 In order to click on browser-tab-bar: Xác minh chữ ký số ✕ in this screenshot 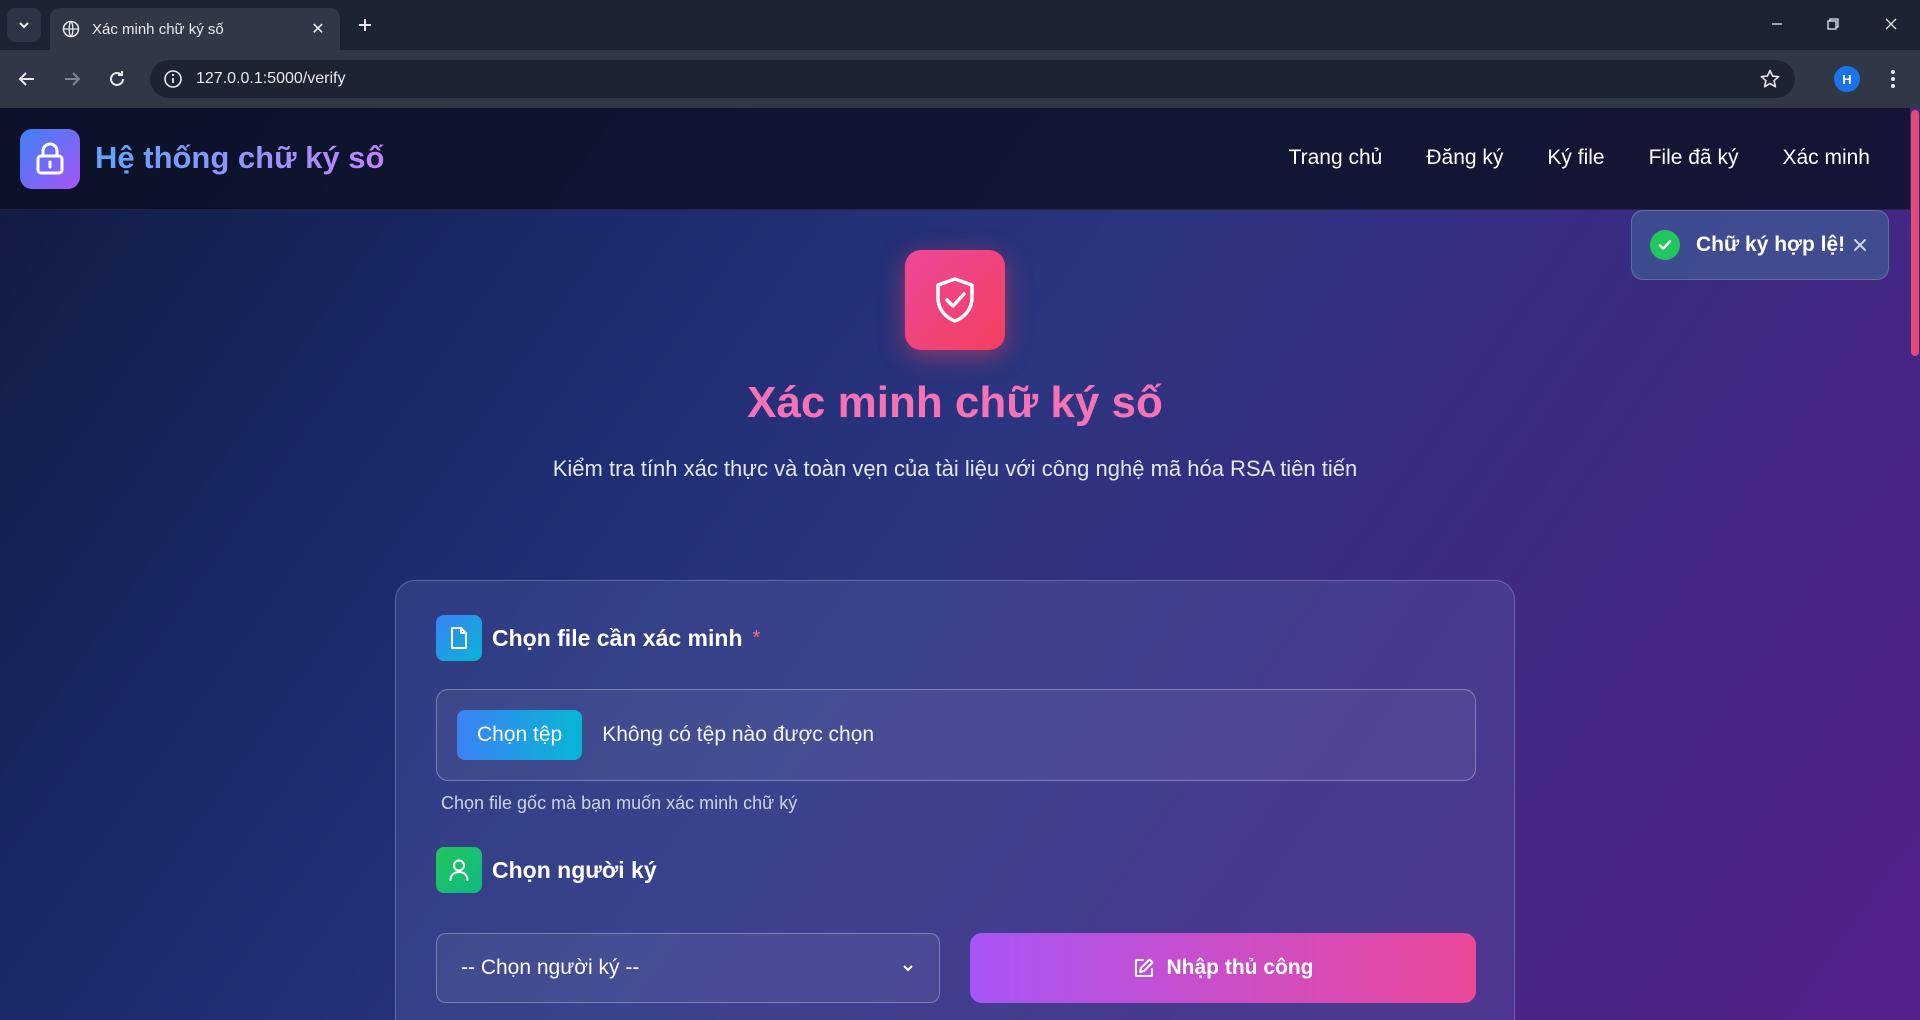, I will do `click(960, 25)`.